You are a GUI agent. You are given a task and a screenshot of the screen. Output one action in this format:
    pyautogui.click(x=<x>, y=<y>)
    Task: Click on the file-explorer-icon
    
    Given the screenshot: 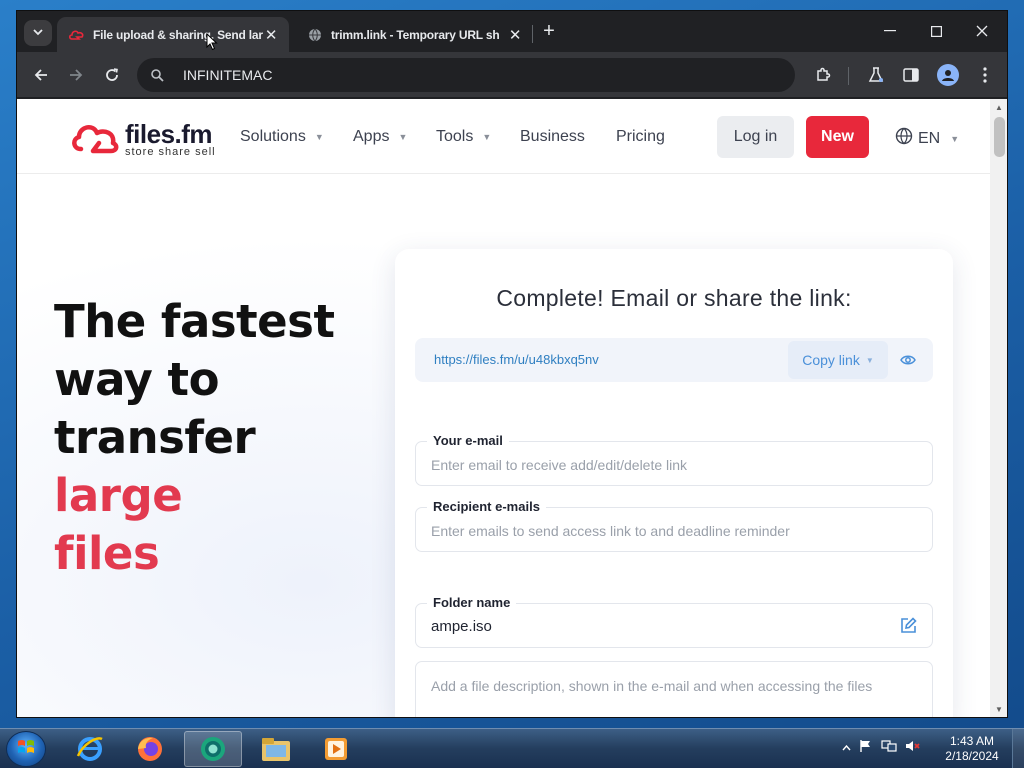 What is the action you would take?
    pyautogui.click(x=276, y=749)
    